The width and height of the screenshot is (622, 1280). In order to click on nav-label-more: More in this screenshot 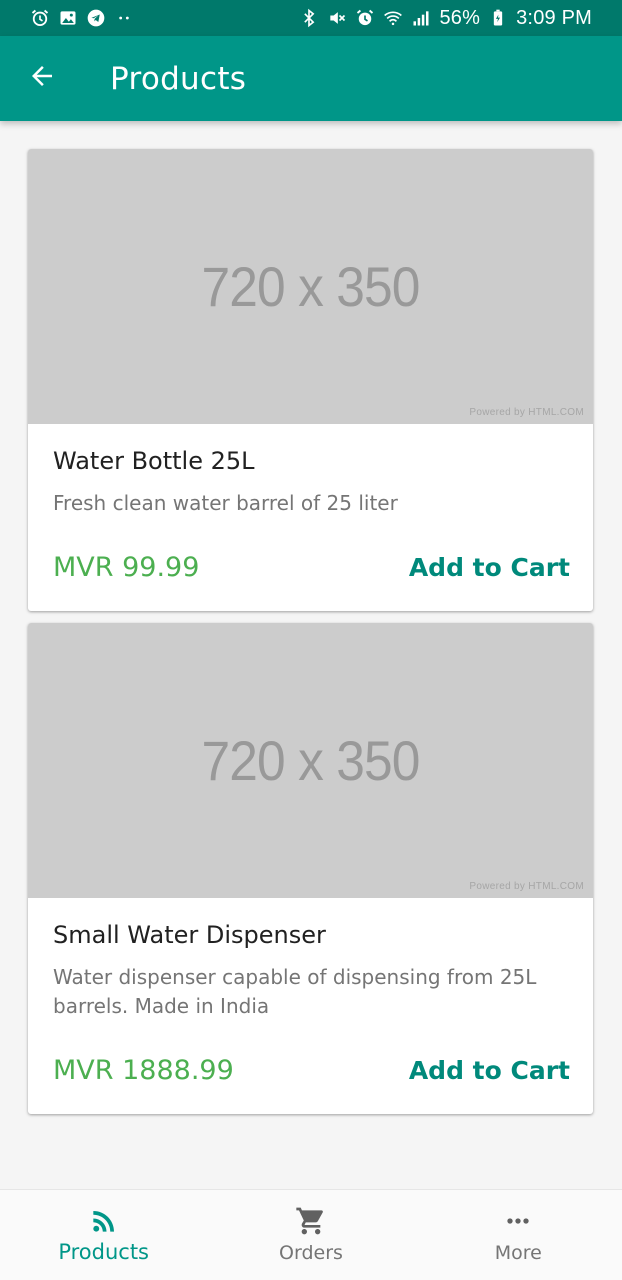, I will do `click(518, 1253)`.